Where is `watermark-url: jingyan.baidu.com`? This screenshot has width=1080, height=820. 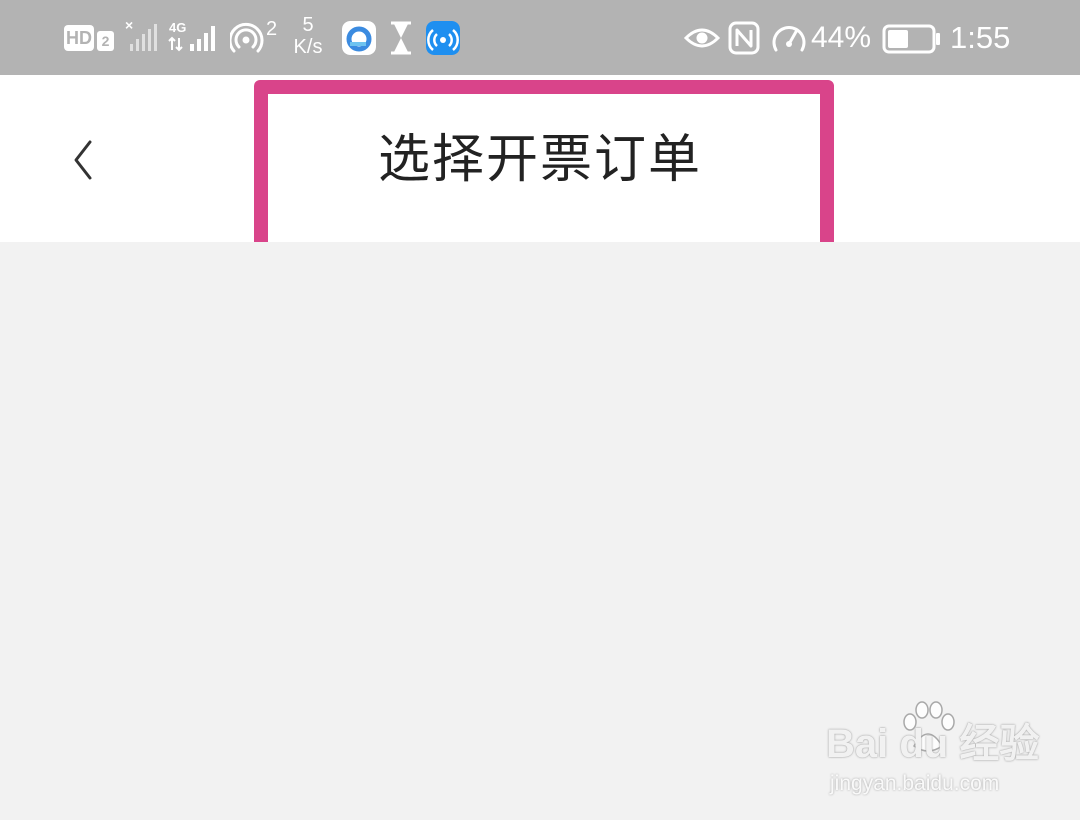 watermark-url: jingyan.baidu.com is located at coordinates (915, 783).